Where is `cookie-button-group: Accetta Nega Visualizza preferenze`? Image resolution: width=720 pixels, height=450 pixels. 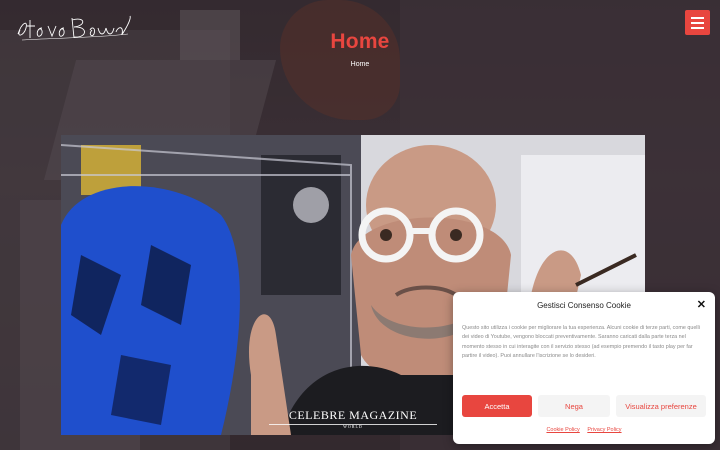 cookie-button-group: Accetta Nega Visualizza preferenze is located at coordinates (584, 406).